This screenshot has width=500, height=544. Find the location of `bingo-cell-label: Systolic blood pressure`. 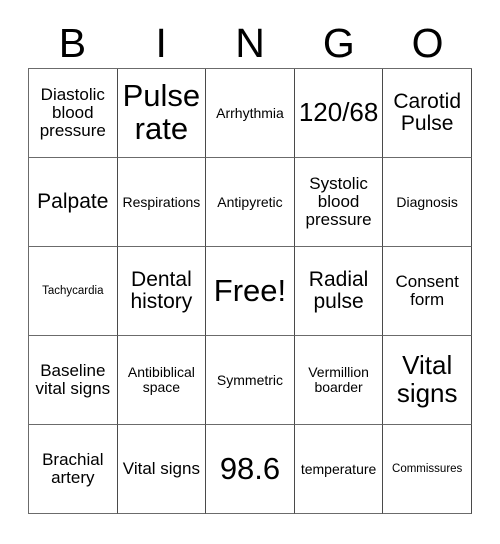

bingo-cell-label: Systolic blood pressure is located at coordinates (338, 201).